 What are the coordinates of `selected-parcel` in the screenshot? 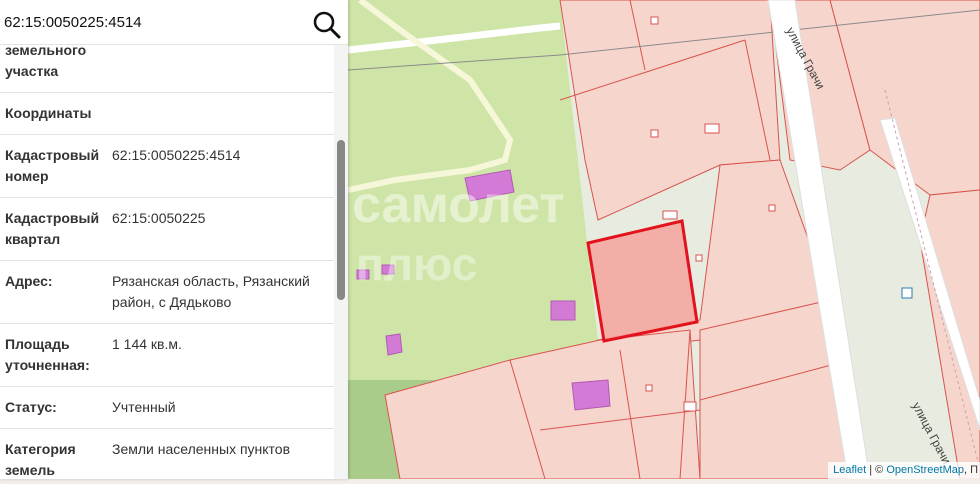 It's located at (642, 281).